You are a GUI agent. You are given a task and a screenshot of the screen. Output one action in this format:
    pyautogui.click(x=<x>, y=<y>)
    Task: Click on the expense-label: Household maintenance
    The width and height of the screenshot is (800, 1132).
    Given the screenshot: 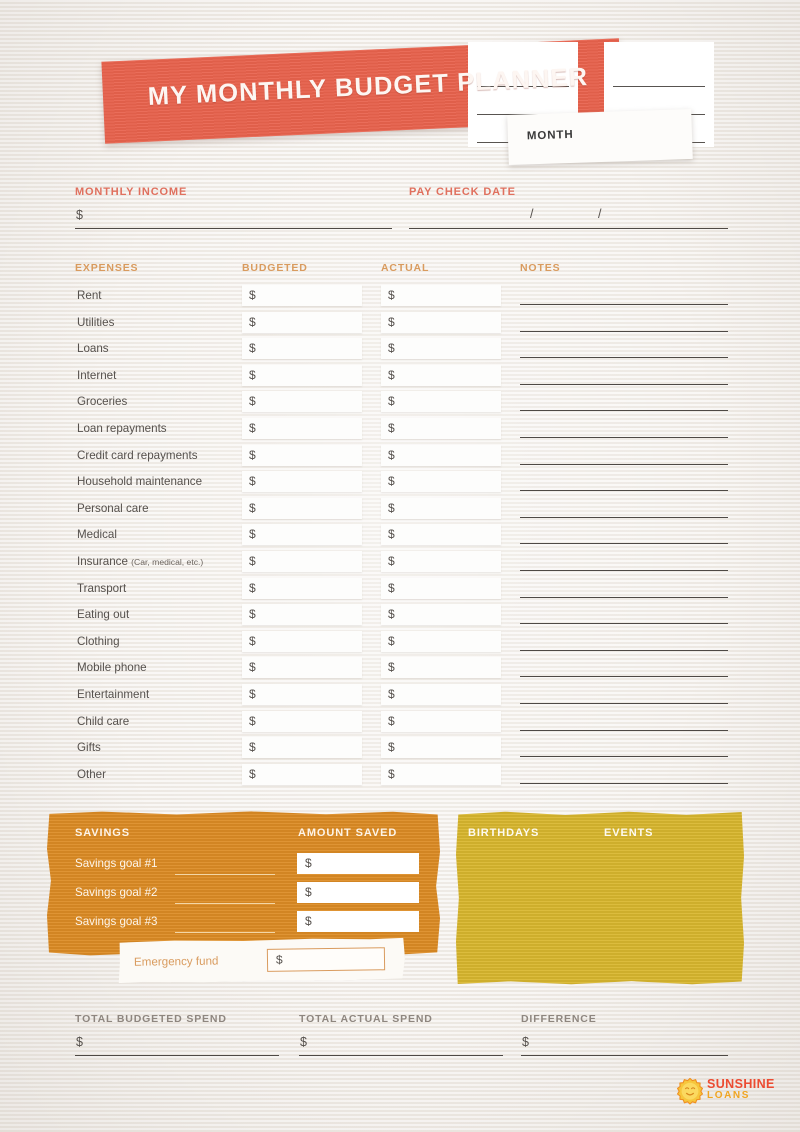 What is the action you would take?
    pyautogui.click(x=139, y=481)
    